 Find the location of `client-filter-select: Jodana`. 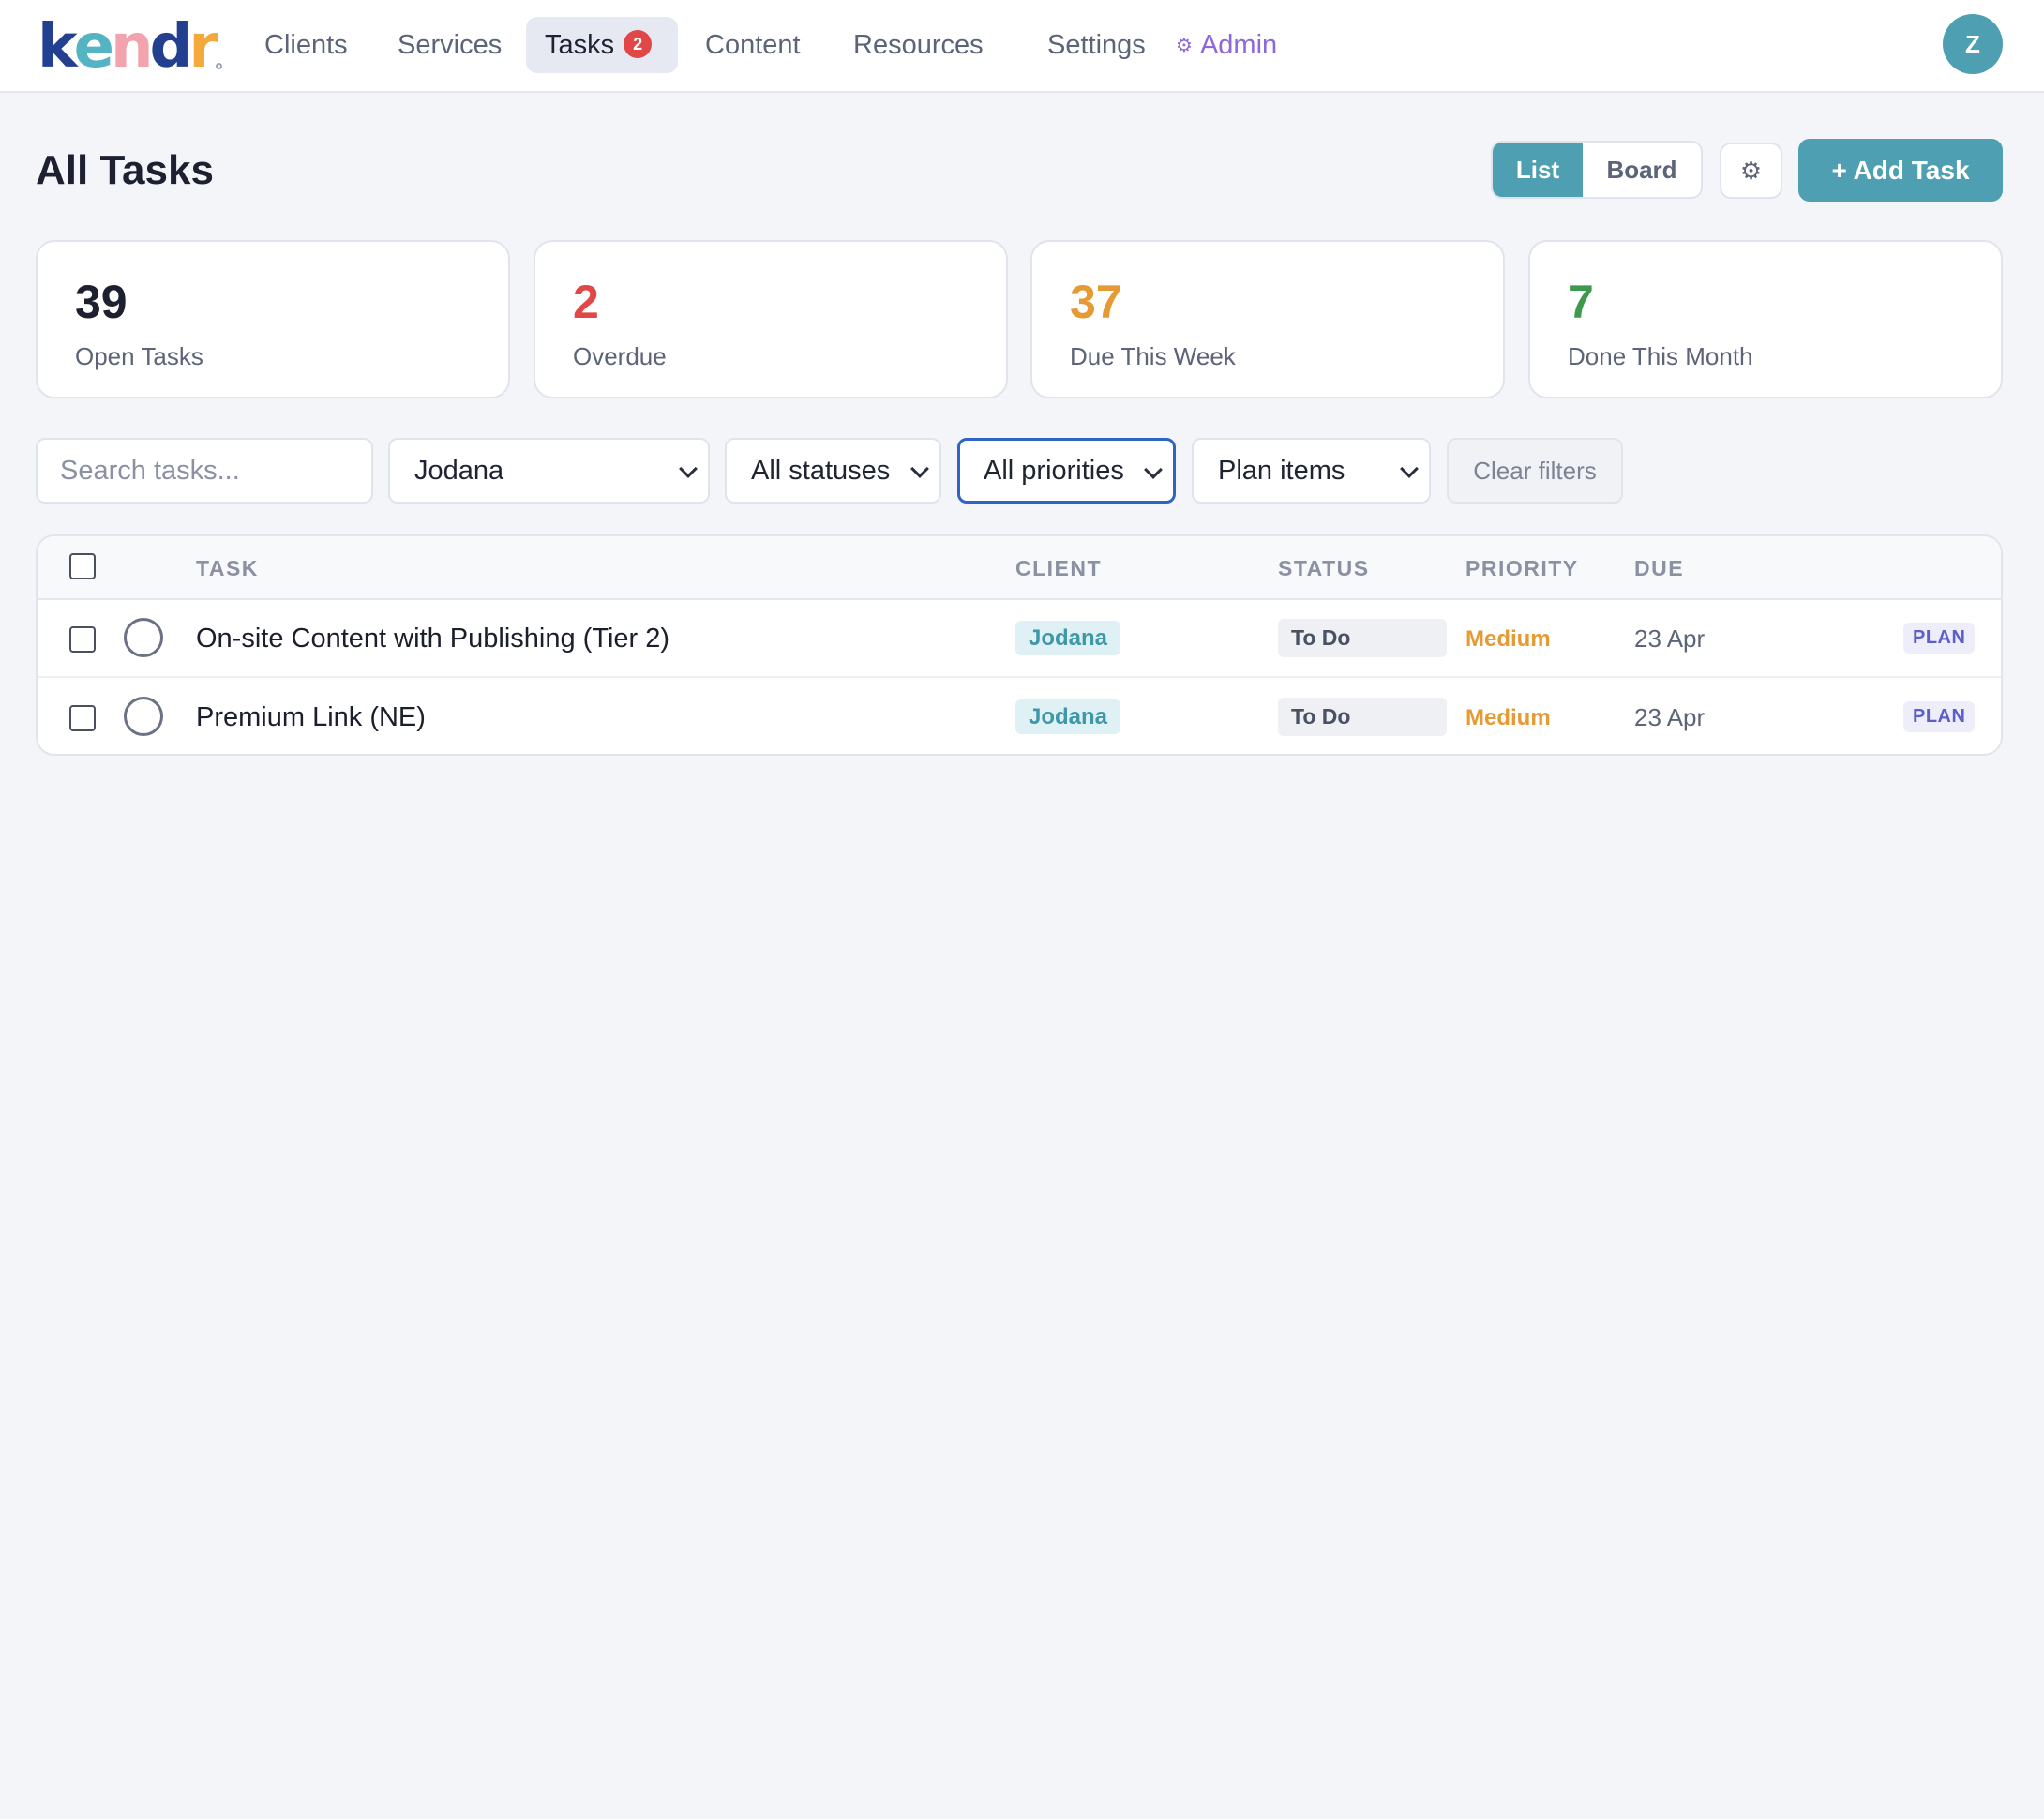

client-filter-select: Jodana is located at coordinates (549, 471).